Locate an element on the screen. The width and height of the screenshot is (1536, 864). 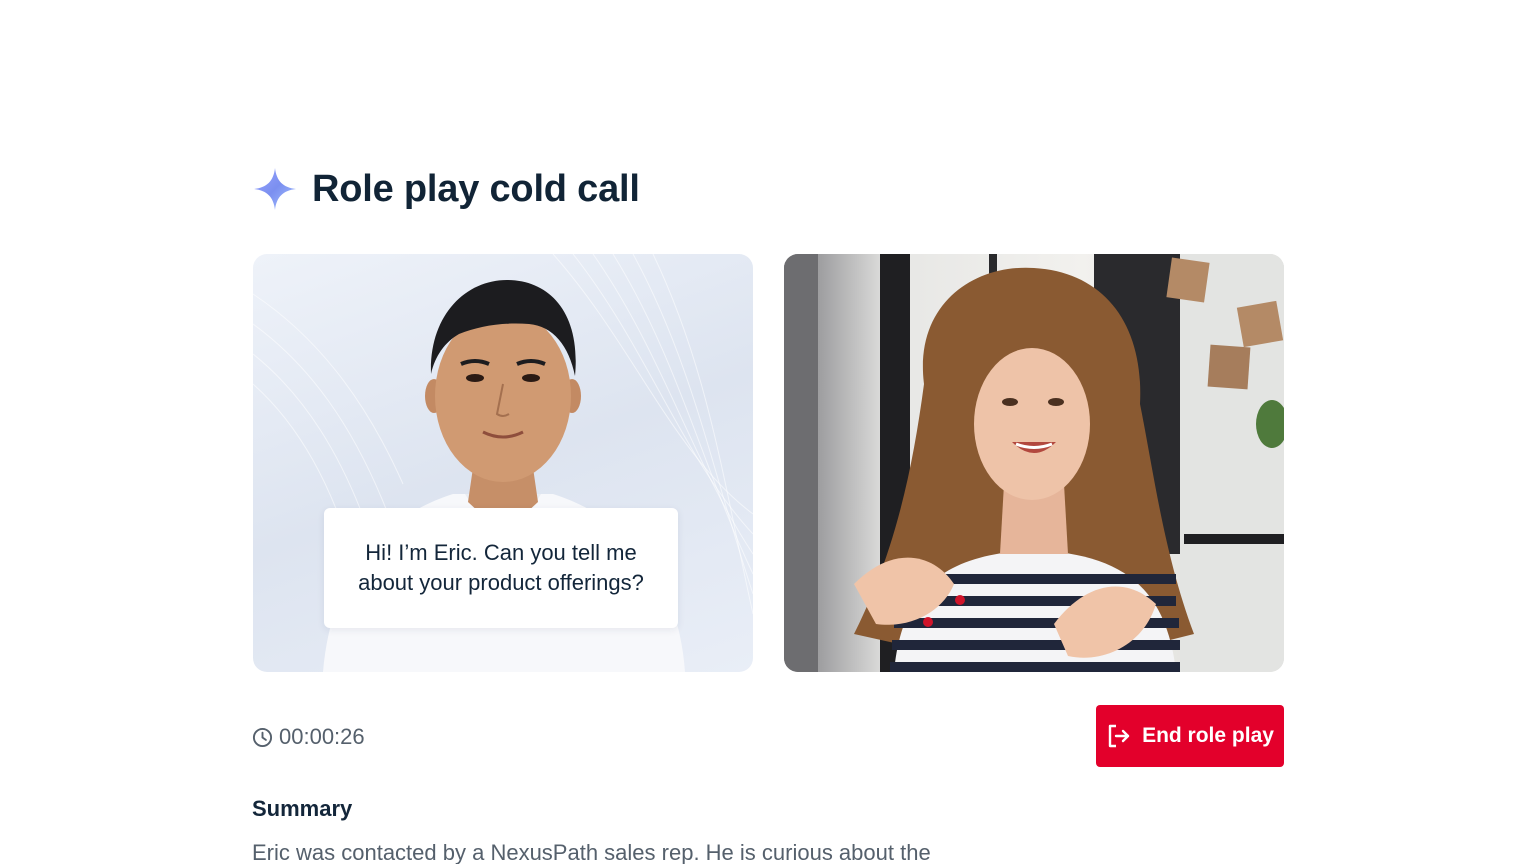
page-title: Role play cold call is located at coordinates (476, 188).